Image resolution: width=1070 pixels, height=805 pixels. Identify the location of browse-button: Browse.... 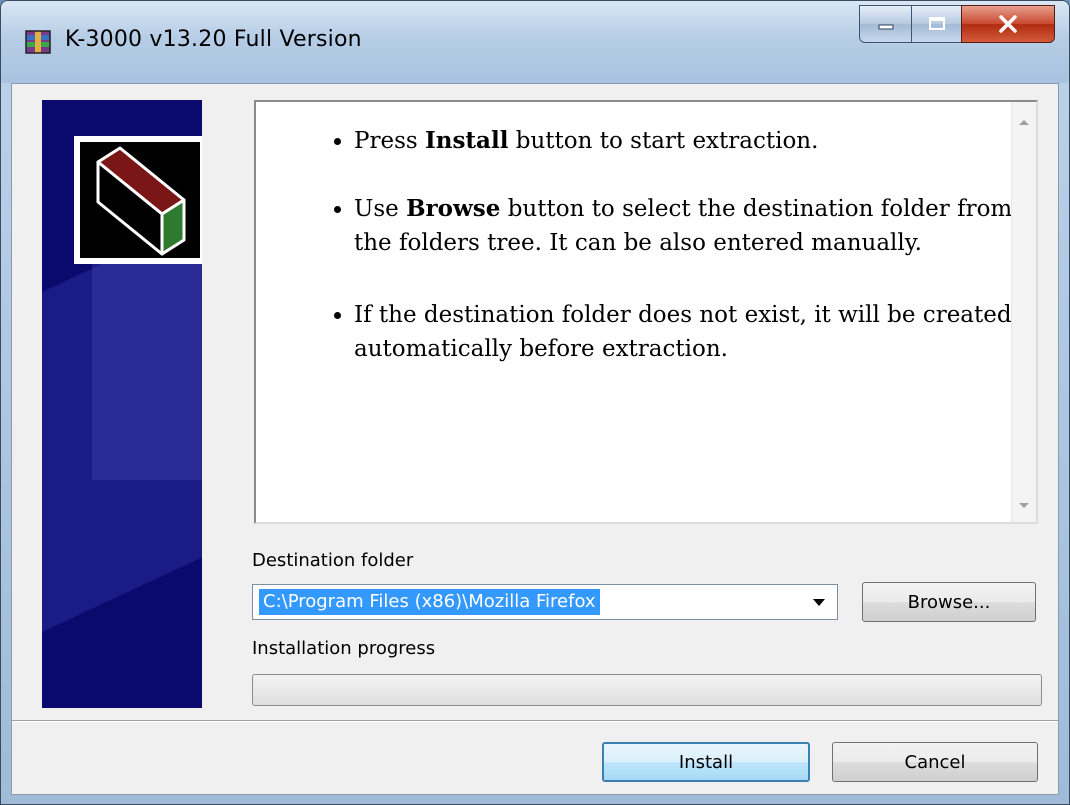
(949, 602).